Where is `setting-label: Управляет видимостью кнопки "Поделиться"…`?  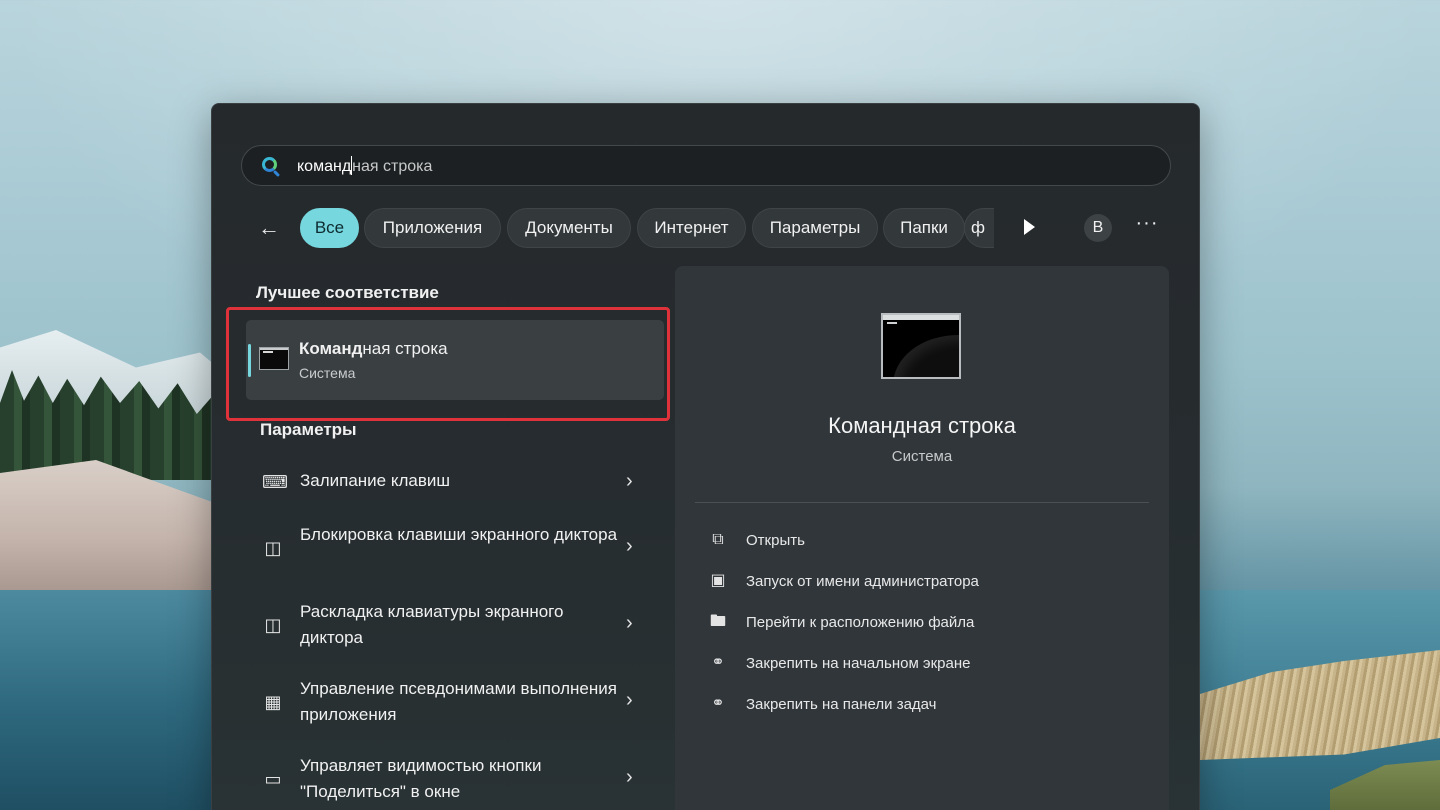 setting-label: Управляет видимостью кнопки "Поделиться"… is located at coordinates (421, 778).